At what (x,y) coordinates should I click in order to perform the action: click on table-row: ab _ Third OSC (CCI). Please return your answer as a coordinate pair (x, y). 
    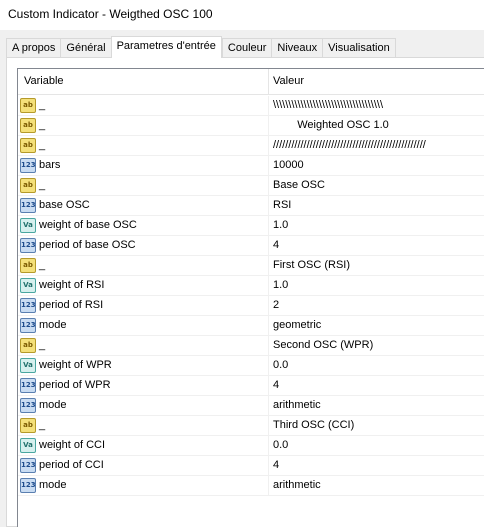
    Looking at the image, I should click on (251, 426).